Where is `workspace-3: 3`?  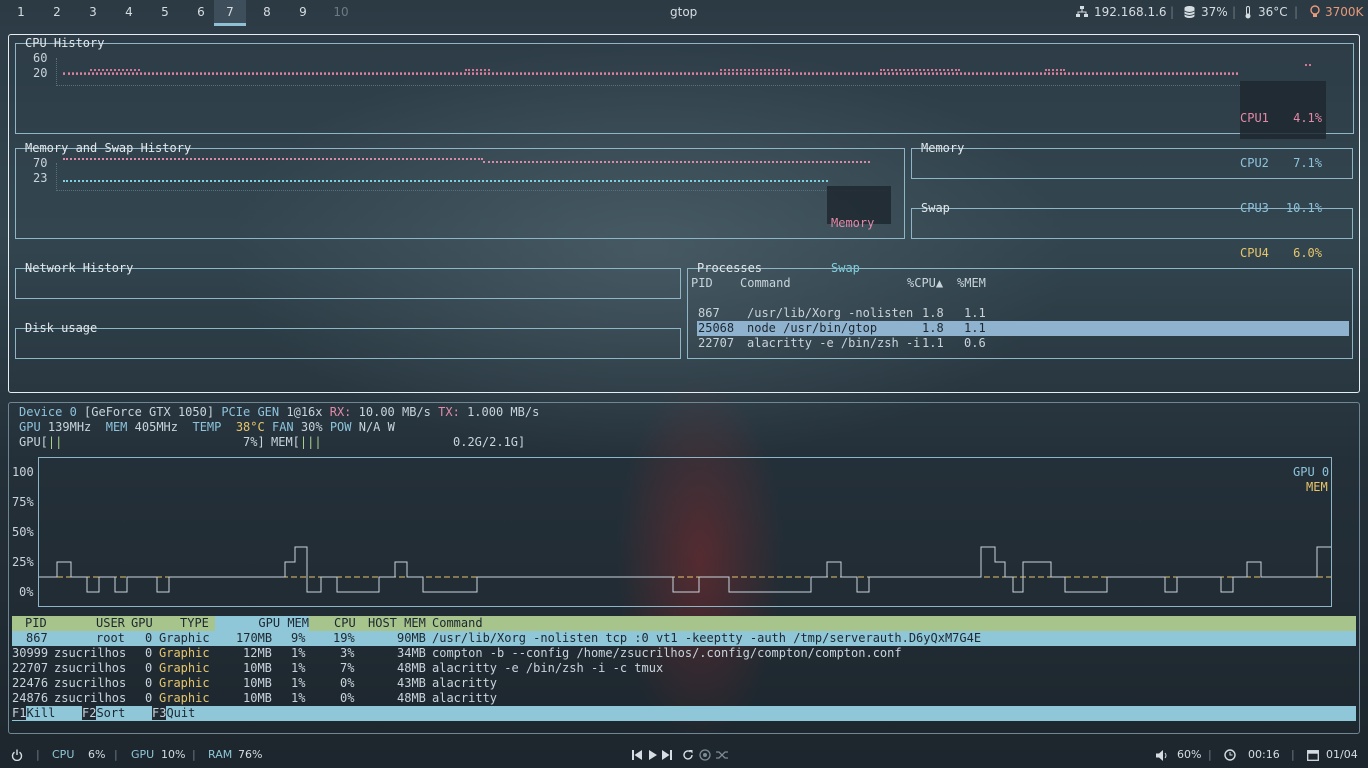 workspace-3: 3 is located at coordinates (93, 13).